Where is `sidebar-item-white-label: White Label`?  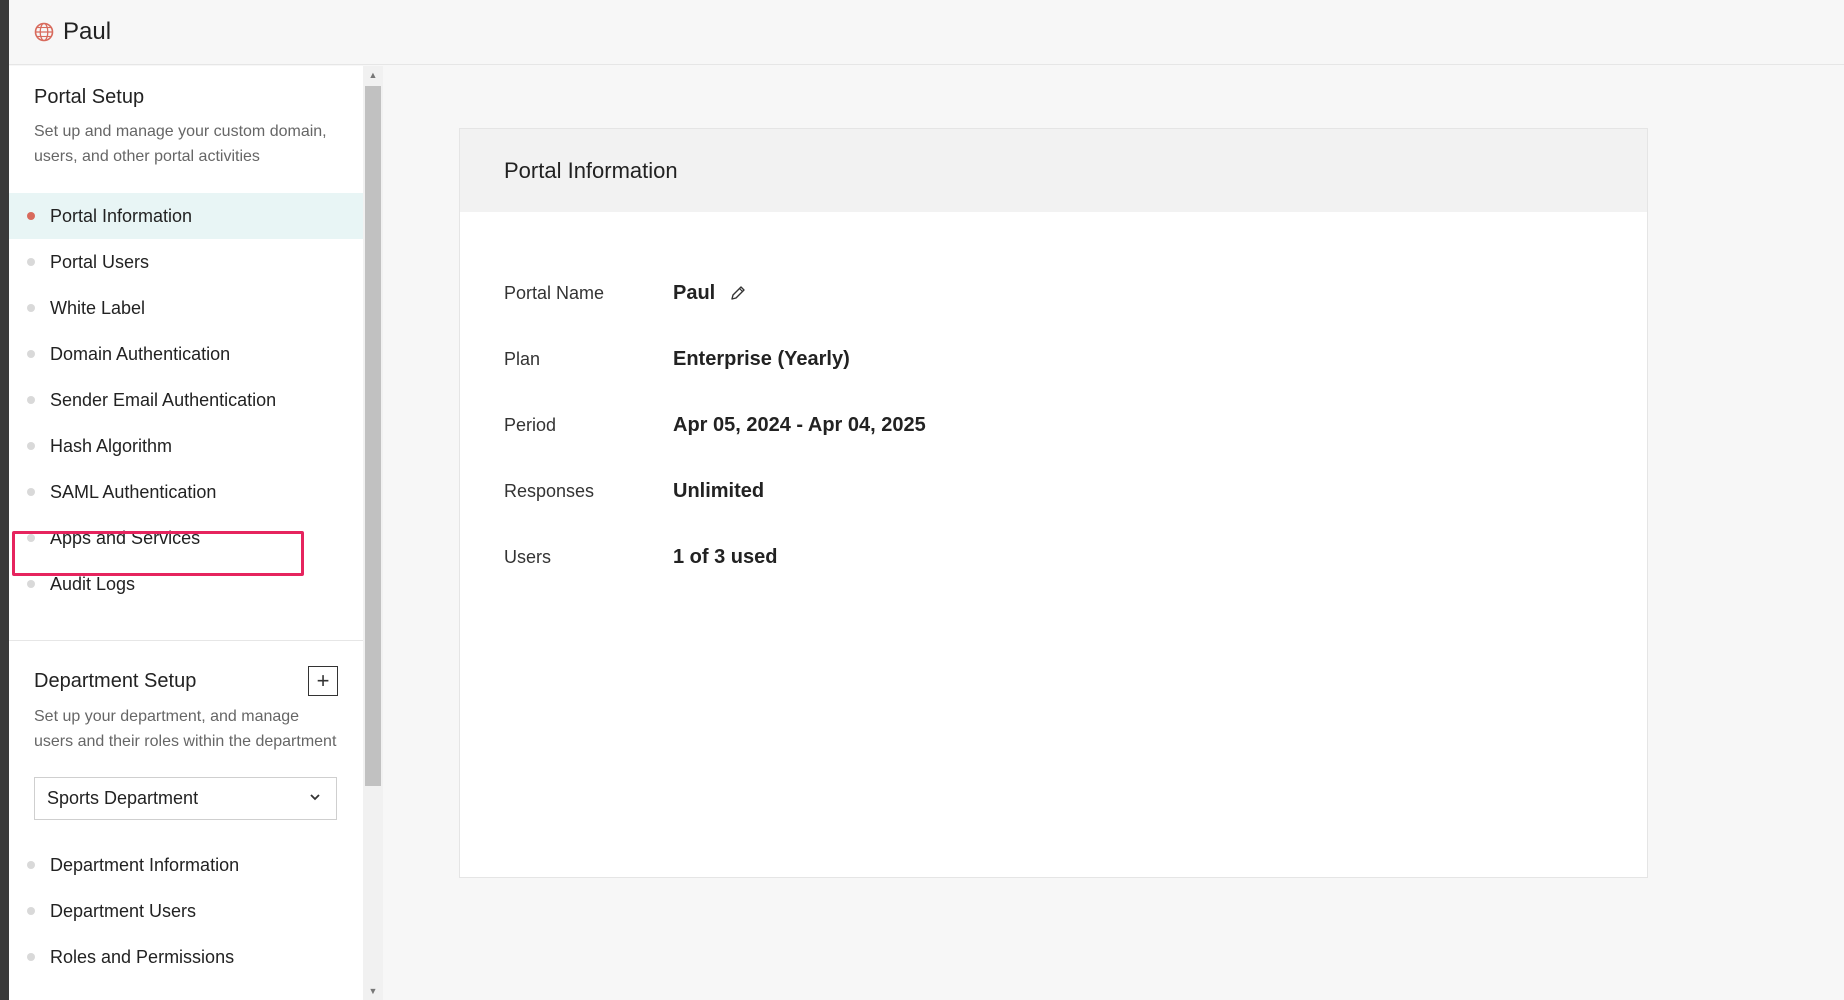
sidebar-item-white-label: White Label is located at coordinates (186, 308).